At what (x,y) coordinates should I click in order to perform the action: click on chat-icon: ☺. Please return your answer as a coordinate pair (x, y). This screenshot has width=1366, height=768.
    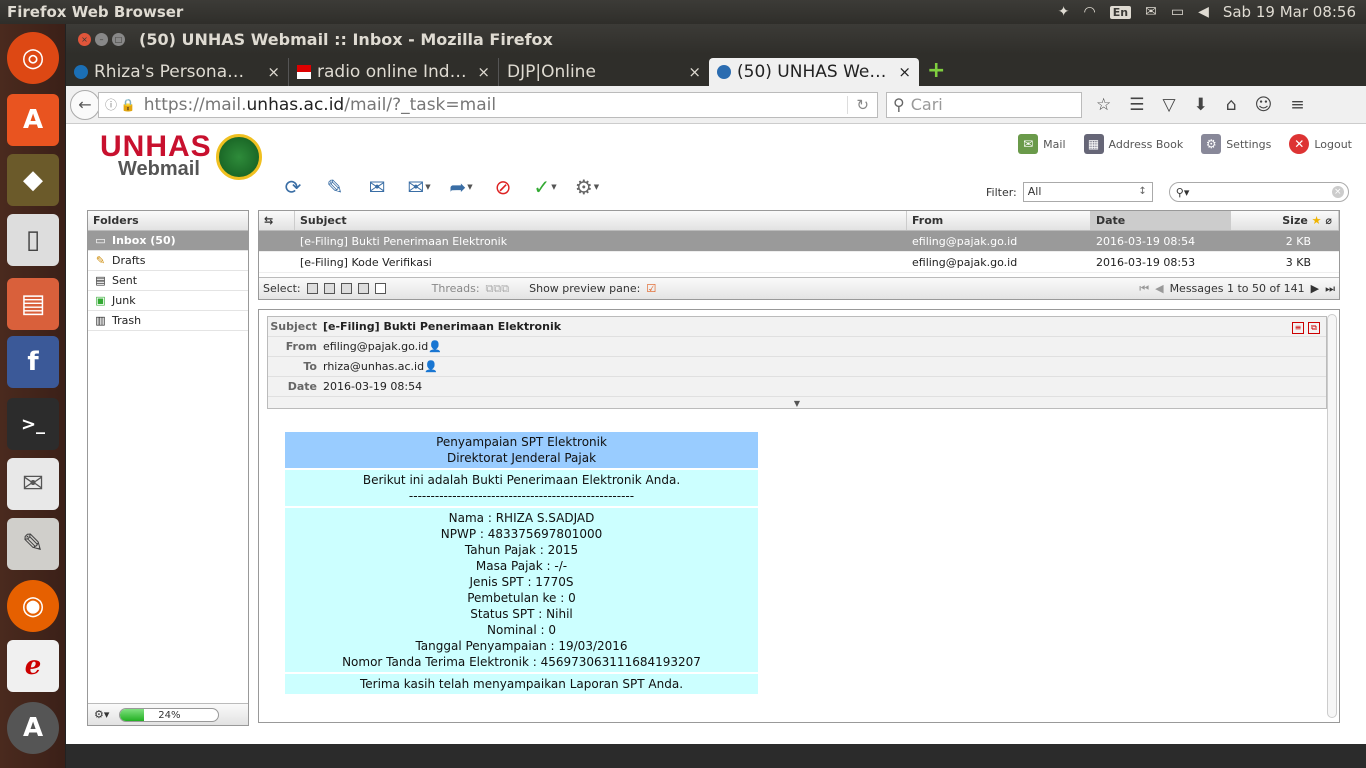
    Looking at the image, I should click on (1264, 105).